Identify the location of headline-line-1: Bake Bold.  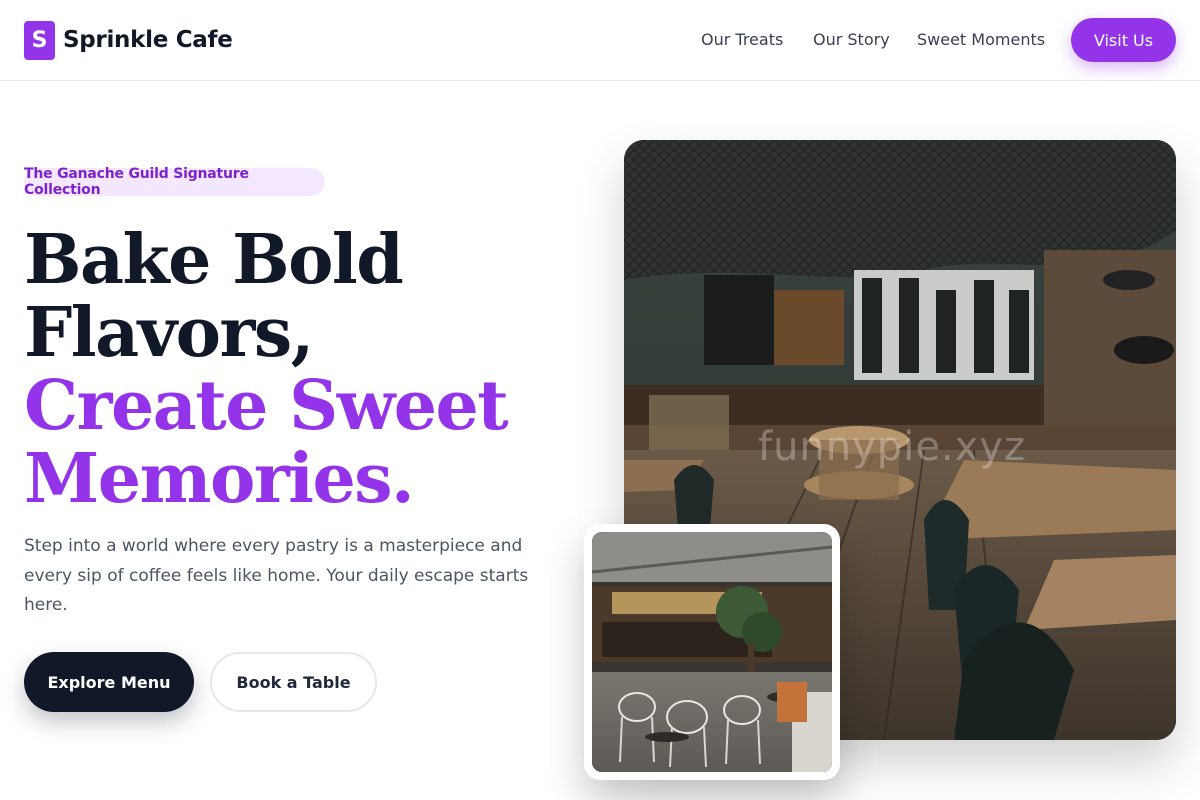
(214, 260).